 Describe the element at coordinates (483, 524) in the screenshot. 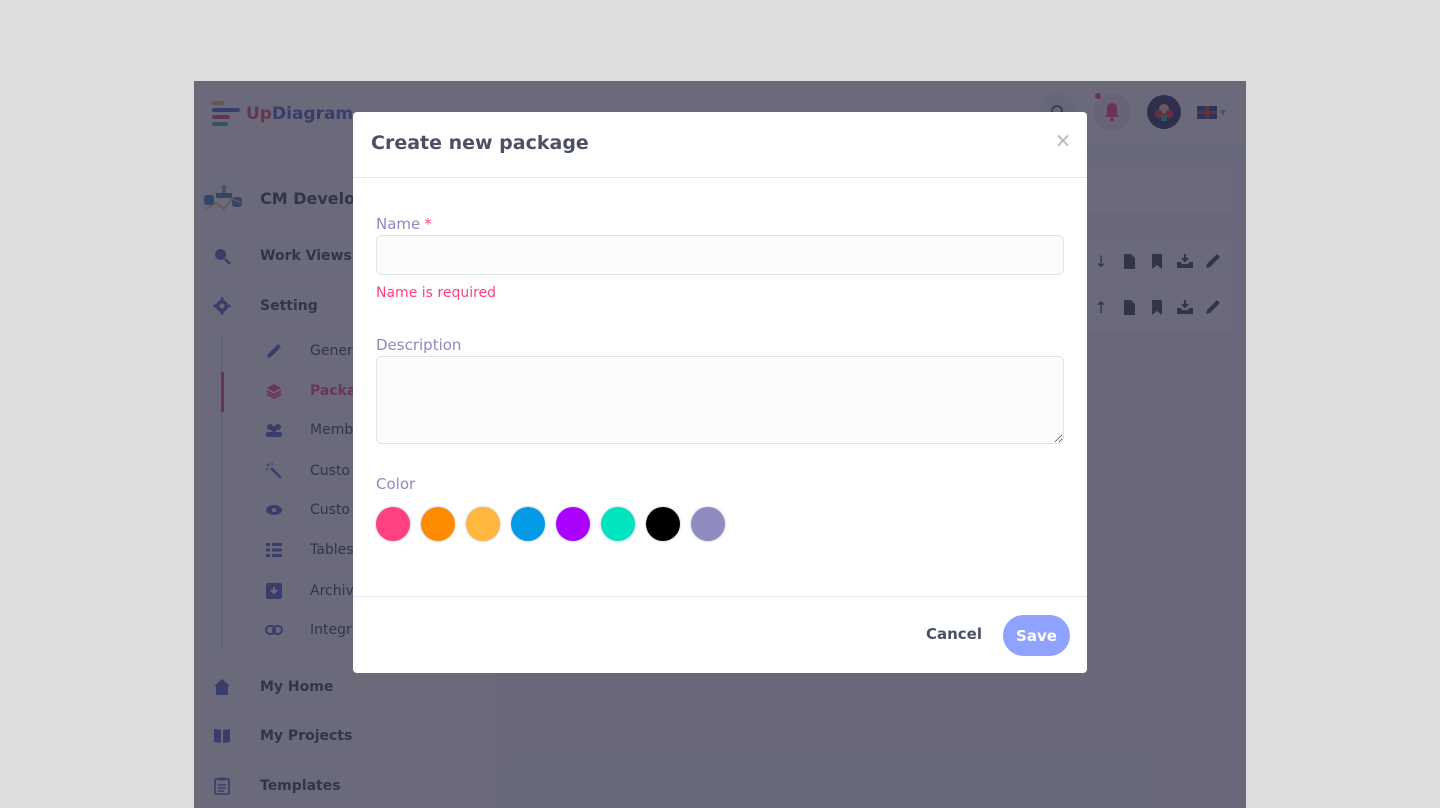

I see `color-swatch-amber` at that location.